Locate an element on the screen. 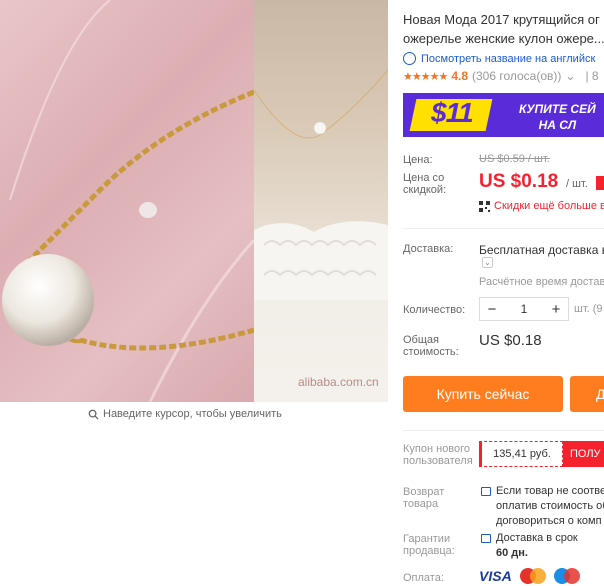  shipping-label: Доставка: is located at coordinates (428, 249).